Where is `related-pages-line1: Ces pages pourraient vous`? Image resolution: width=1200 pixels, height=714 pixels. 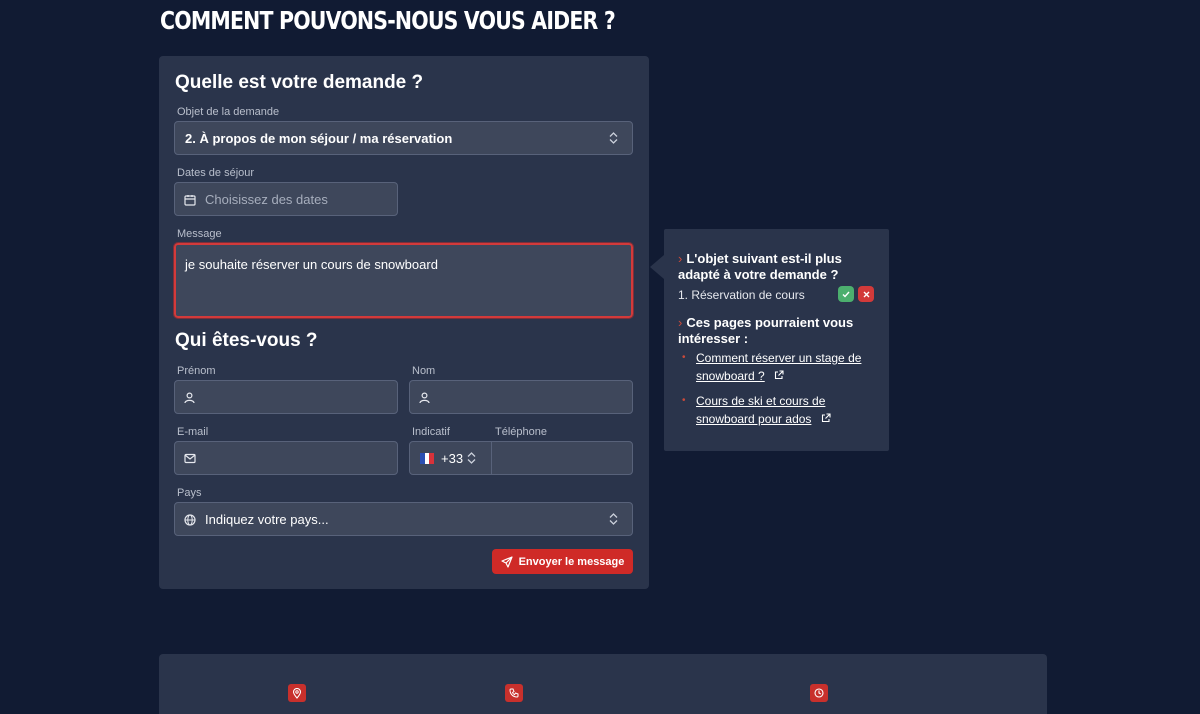 related-pages-line1: Ces pages pourraient vous is located at coordinates (770, 322).